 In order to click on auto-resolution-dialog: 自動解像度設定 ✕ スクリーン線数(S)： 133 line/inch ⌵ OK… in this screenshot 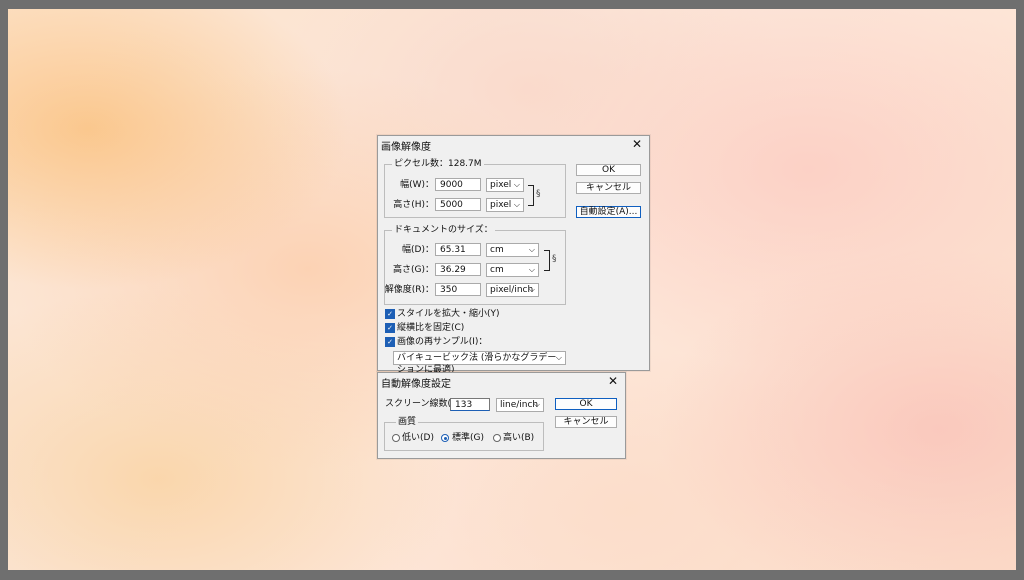, I will do `click(501, 415)`.